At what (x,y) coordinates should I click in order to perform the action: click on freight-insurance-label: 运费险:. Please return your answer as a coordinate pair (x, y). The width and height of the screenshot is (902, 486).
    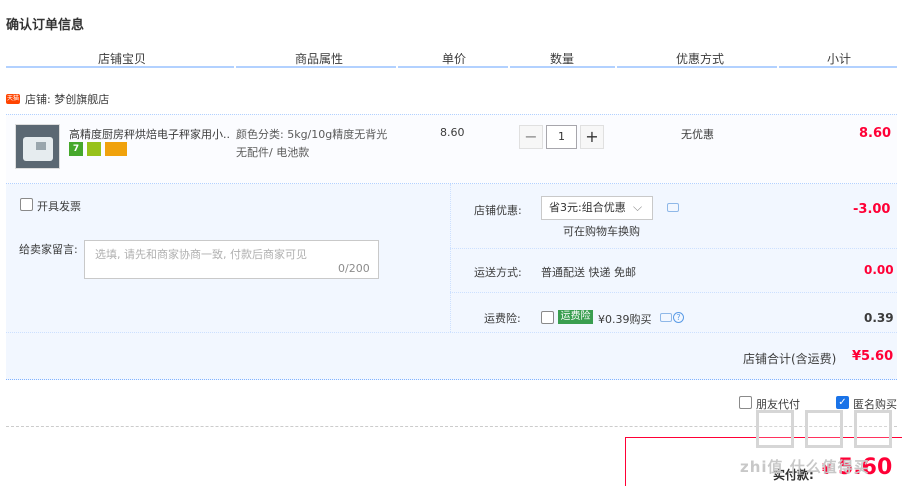
    Looking at the image, I should click on (502, 318).